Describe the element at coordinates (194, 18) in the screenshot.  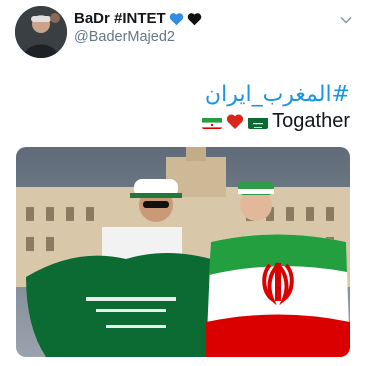
I see `black-heart-icon` at that location.